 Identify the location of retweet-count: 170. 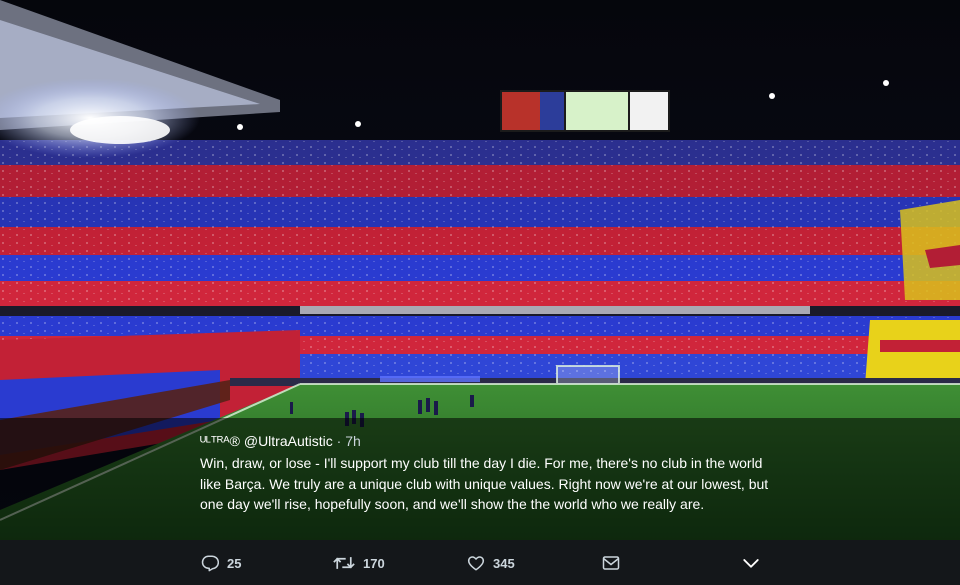
(374, 563).